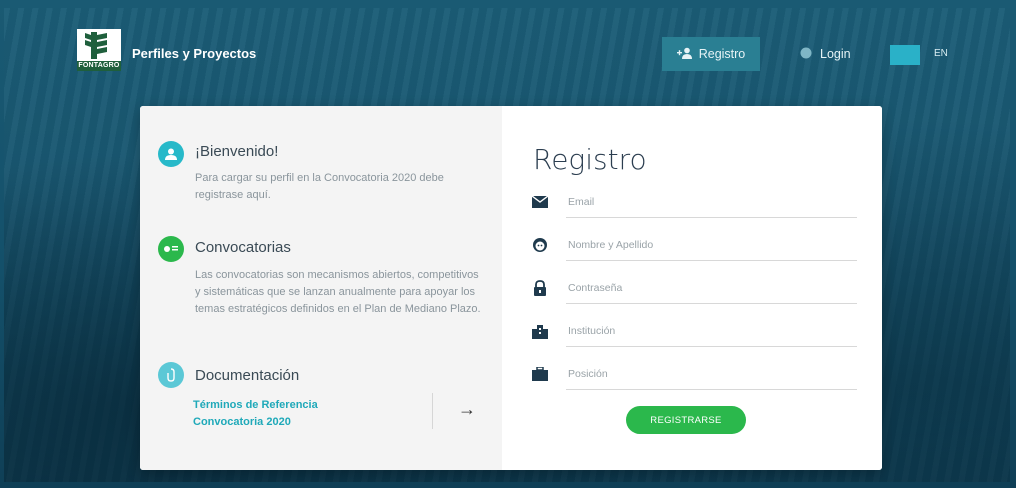 This screenshot has height=488, width=1016. I want to click on institution-input, so click(708, 331).